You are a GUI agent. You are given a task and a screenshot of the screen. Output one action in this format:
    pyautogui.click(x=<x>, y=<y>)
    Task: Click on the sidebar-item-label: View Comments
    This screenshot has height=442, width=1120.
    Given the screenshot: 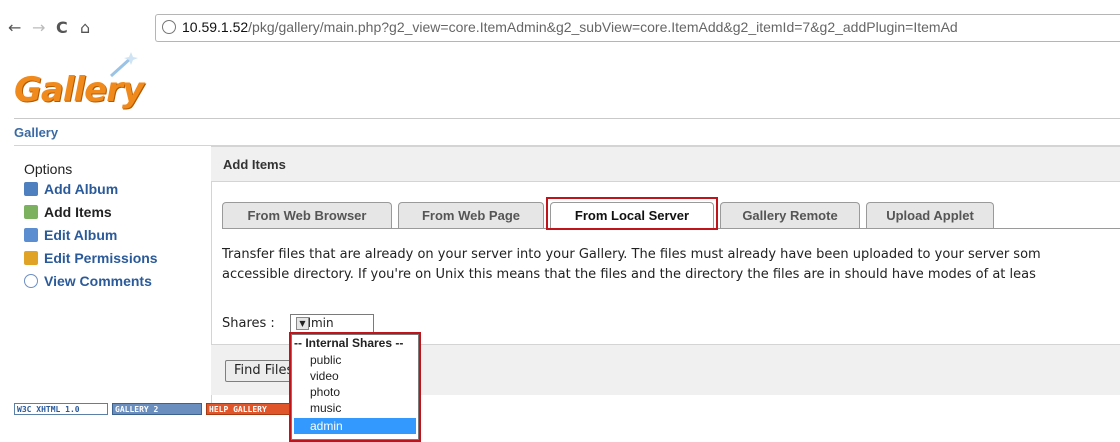 What is the action you would take?
    pyautogui.click(x=98, y=281)
    